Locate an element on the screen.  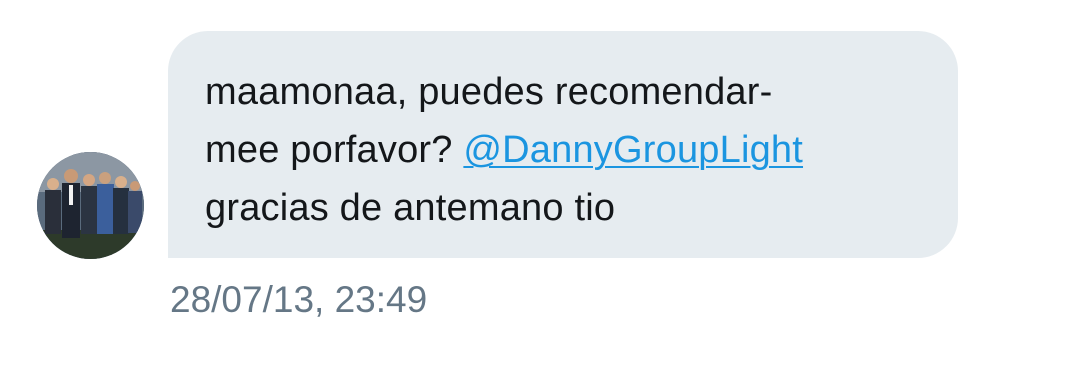
avatar-photo is located at coordinates (90, 205).